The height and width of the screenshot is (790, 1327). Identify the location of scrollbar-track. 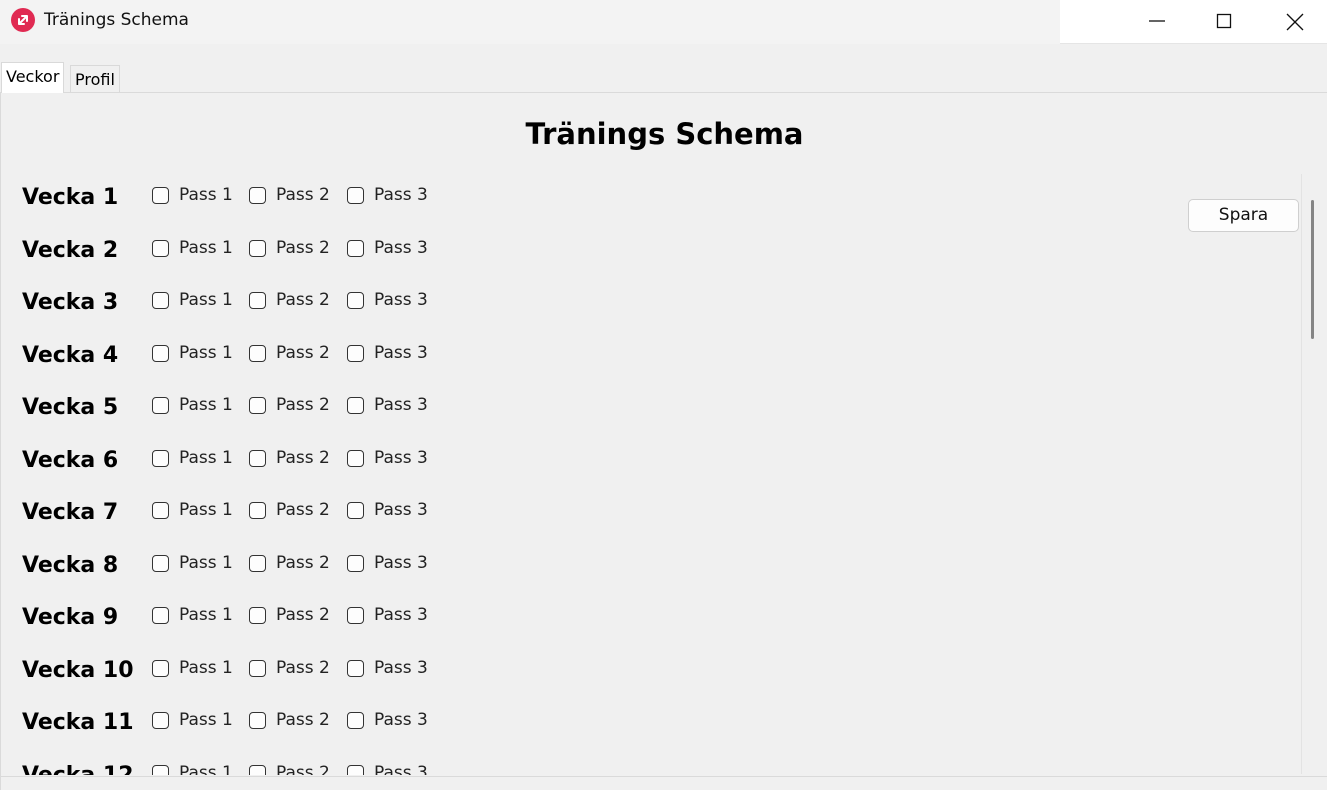
(1301, 474).